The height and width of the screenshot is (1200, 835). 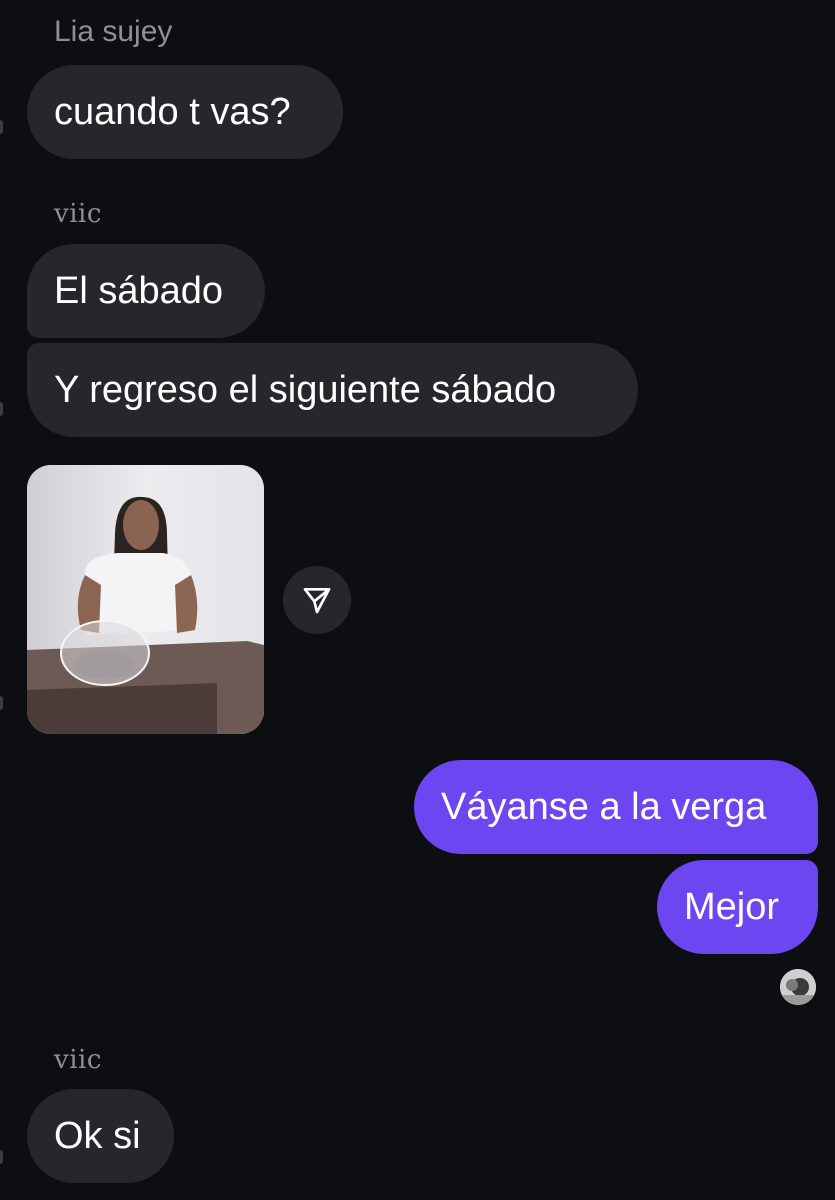 I want to click on message-bubble-incoming: Y regreso el siguiente sábado, so click(x=332, y=390).